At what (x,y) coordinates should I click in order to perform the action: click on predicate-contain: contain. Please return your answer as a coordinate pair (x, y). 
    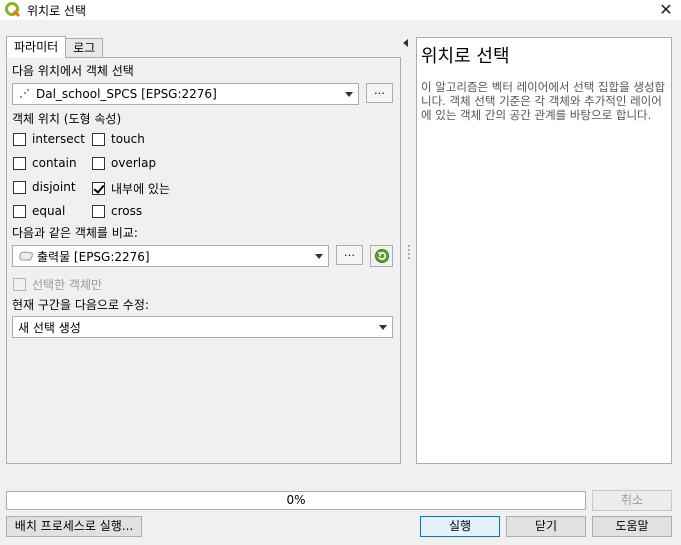
    Looking at the image, I should click on (45, 163).